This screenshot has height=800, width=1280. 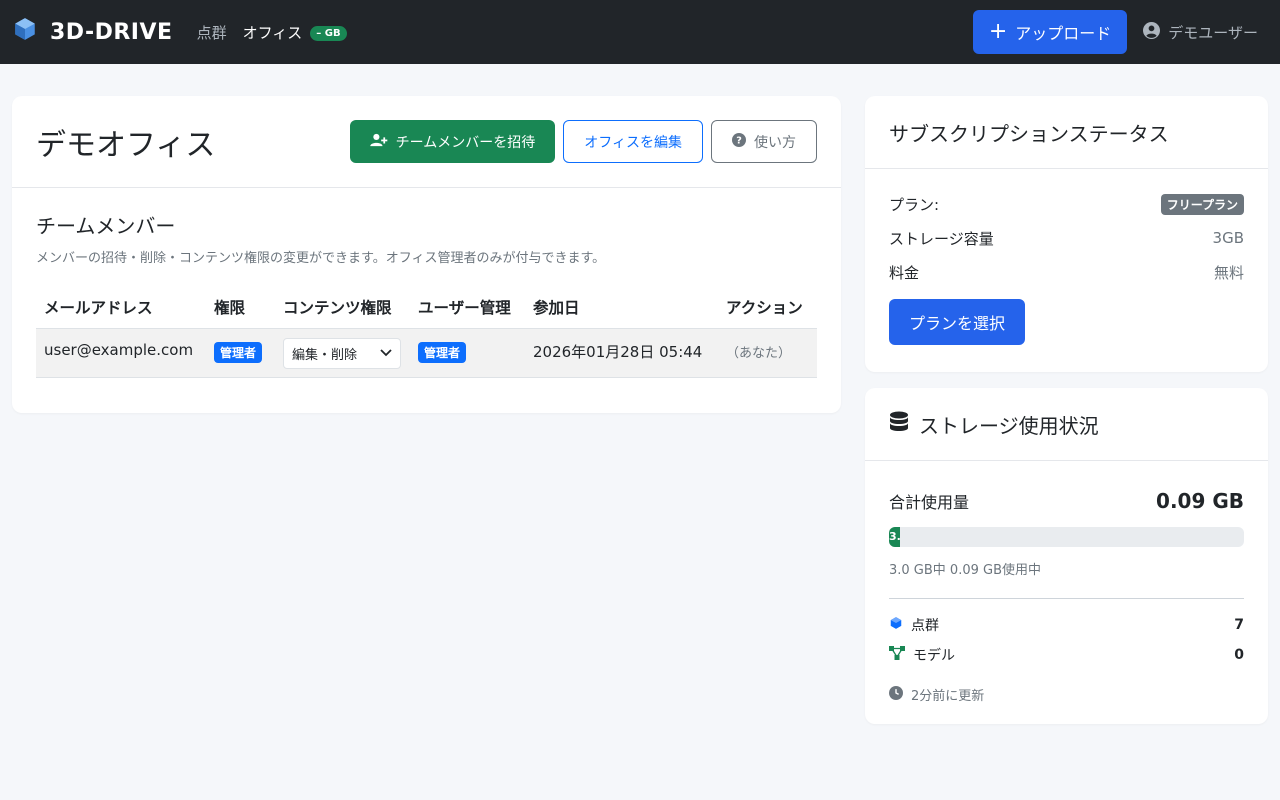 I want to click on cube-logo-icon, so click(x=25, y=32).